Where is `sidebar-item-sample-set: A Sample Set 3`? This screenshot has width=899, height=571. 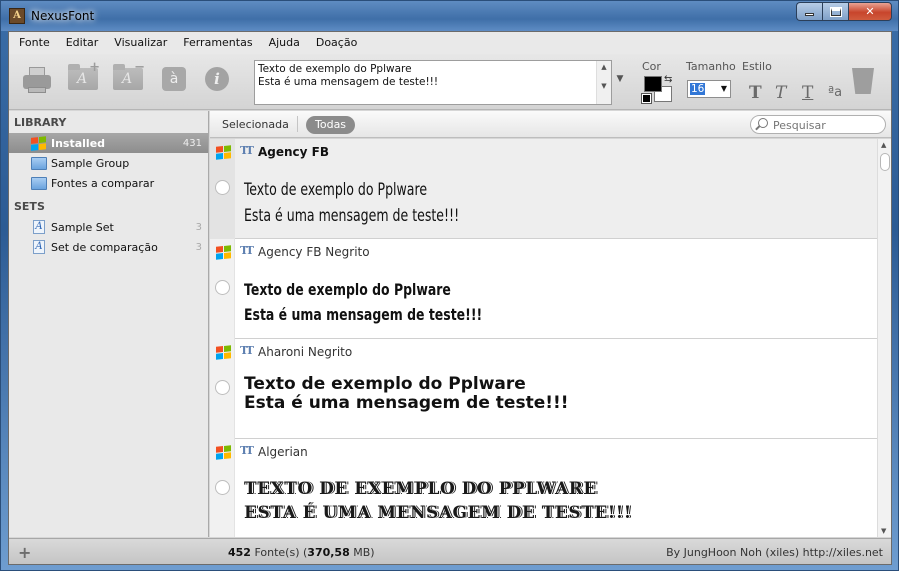
sidebar-item-sample-set: A Sample Set 3 is located at coordinates (108, 227).